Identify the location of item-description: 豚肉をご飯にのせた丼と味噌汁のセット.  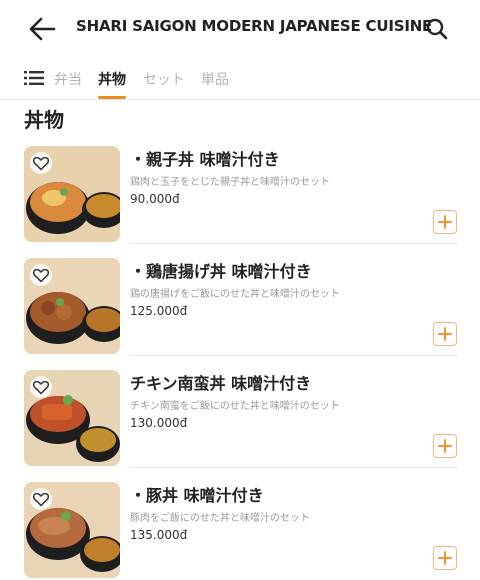
(220, 518).